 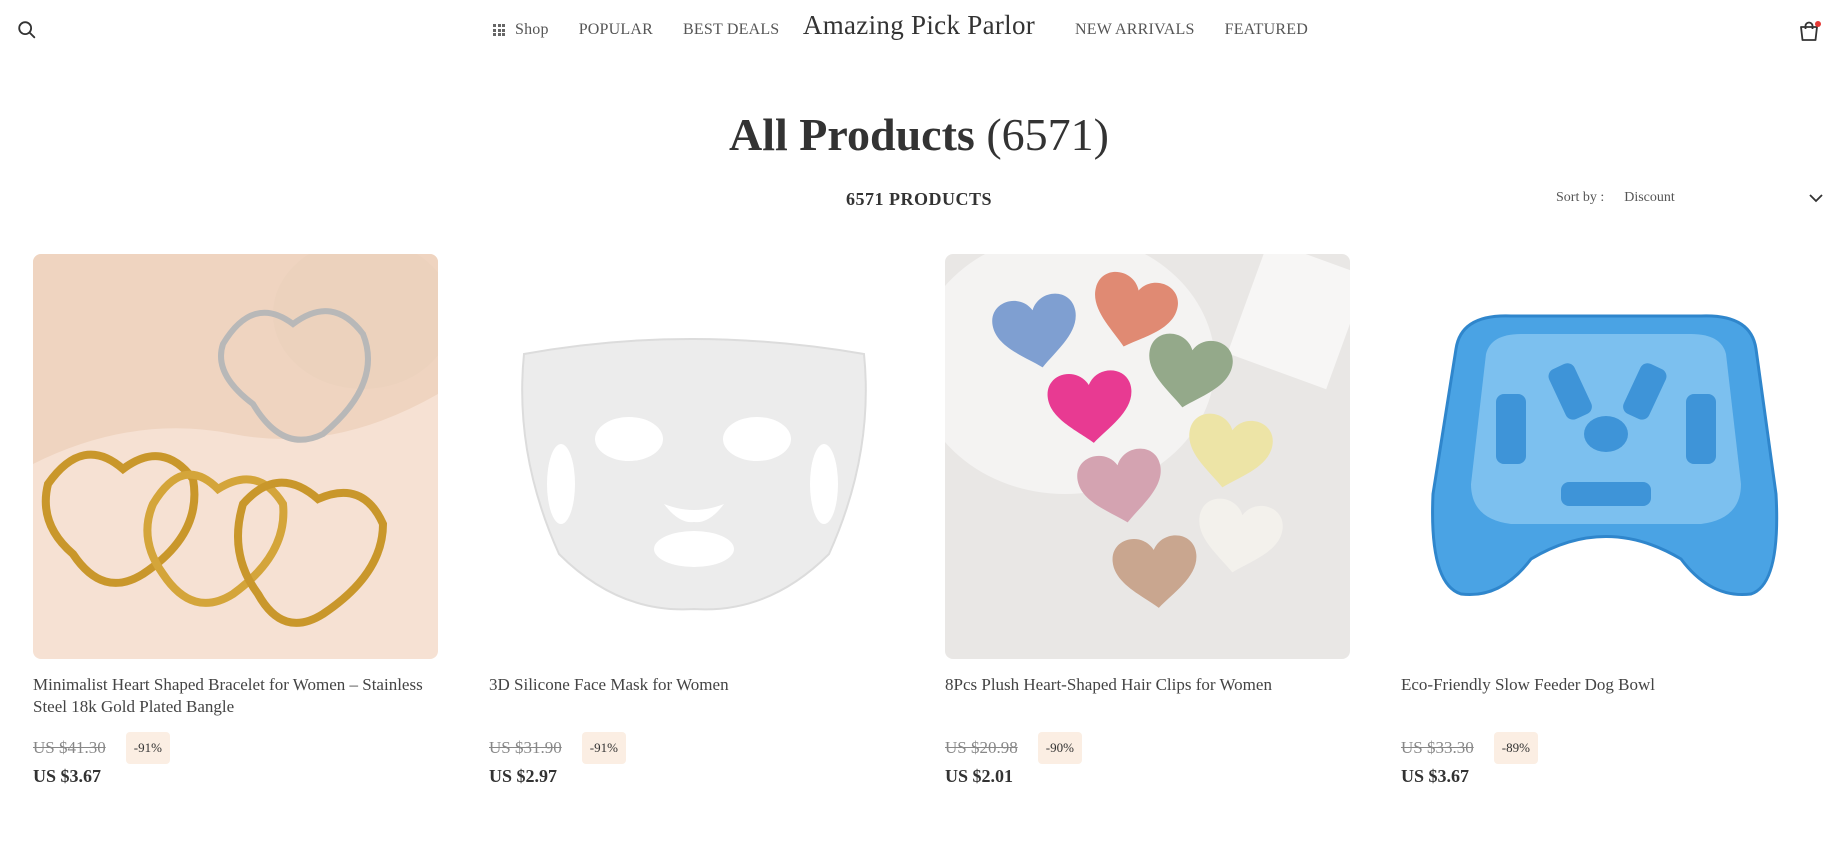 I want to click on original-price: US $20.98, so click(x=981, y=747).